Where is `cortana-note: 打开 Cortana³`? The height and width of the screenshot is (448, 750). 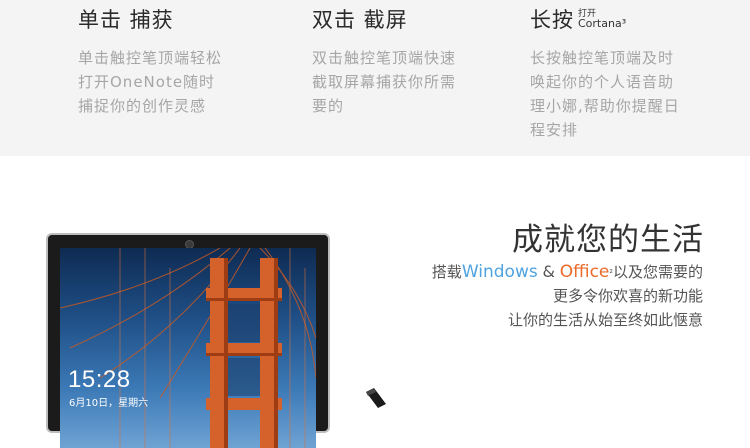 cortana-note: 打开 Cortana³ is located at coordinates (602, 19).